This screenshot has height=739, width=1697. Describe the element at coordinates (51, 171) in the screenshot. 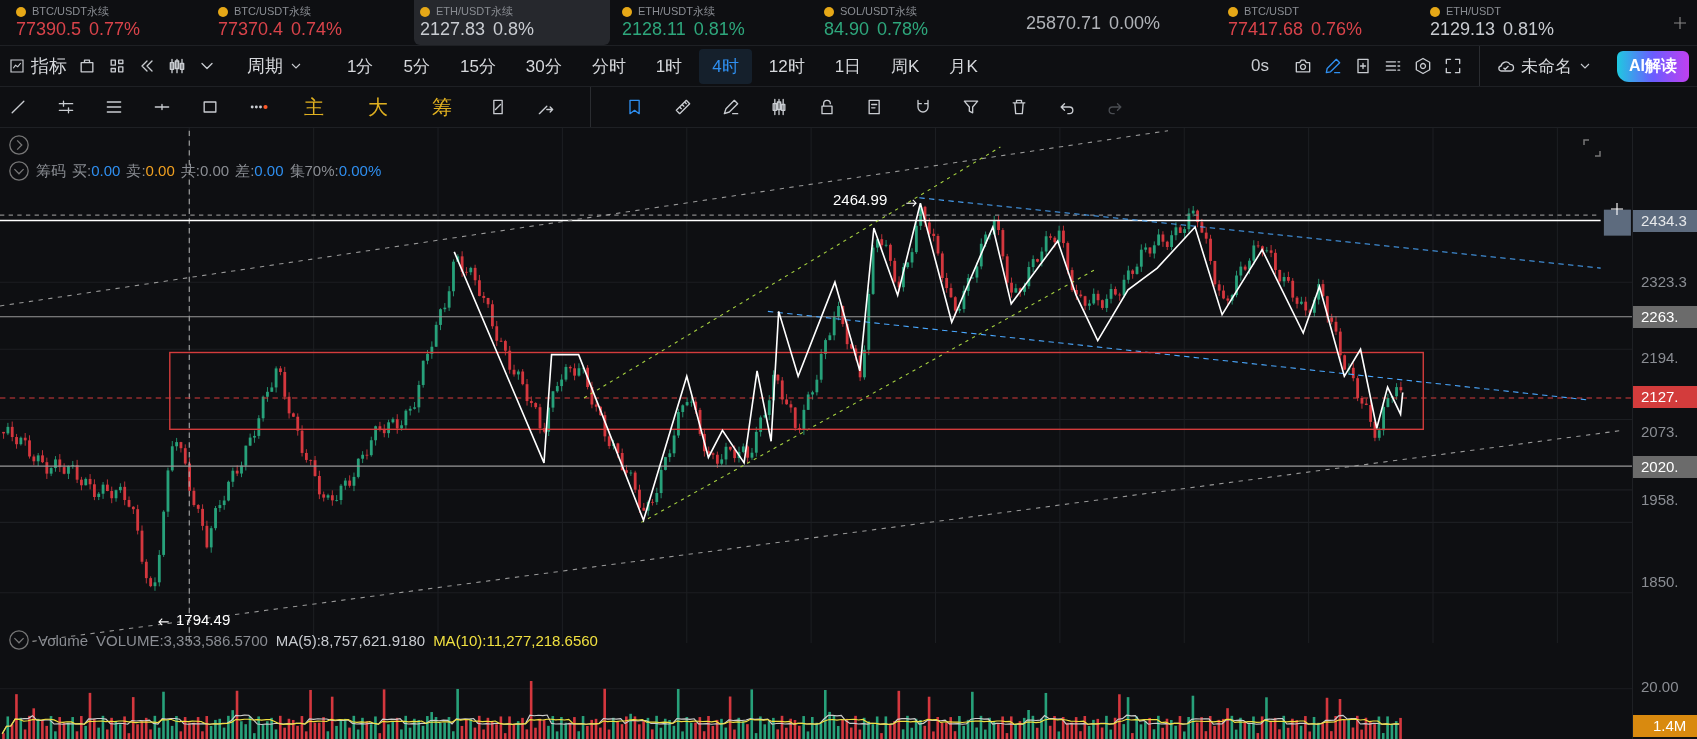

I see `indicator-name: 筹码` at that location.